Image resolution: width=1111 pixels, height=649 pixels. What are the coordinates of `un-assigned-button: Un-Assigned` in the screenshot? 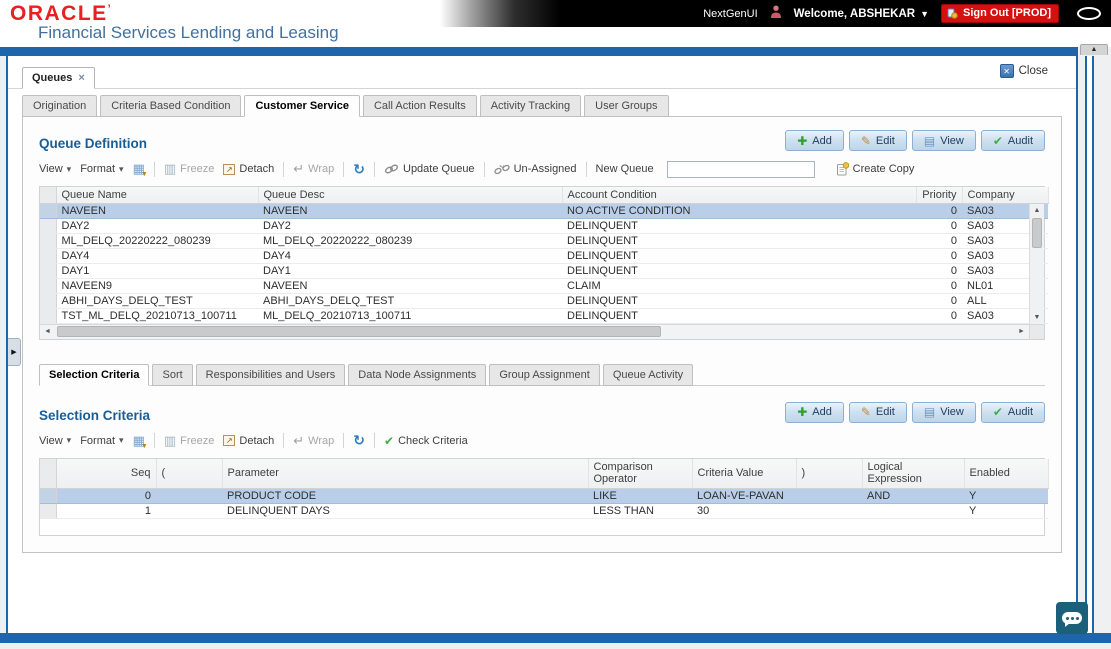 It's located at (535, 169).